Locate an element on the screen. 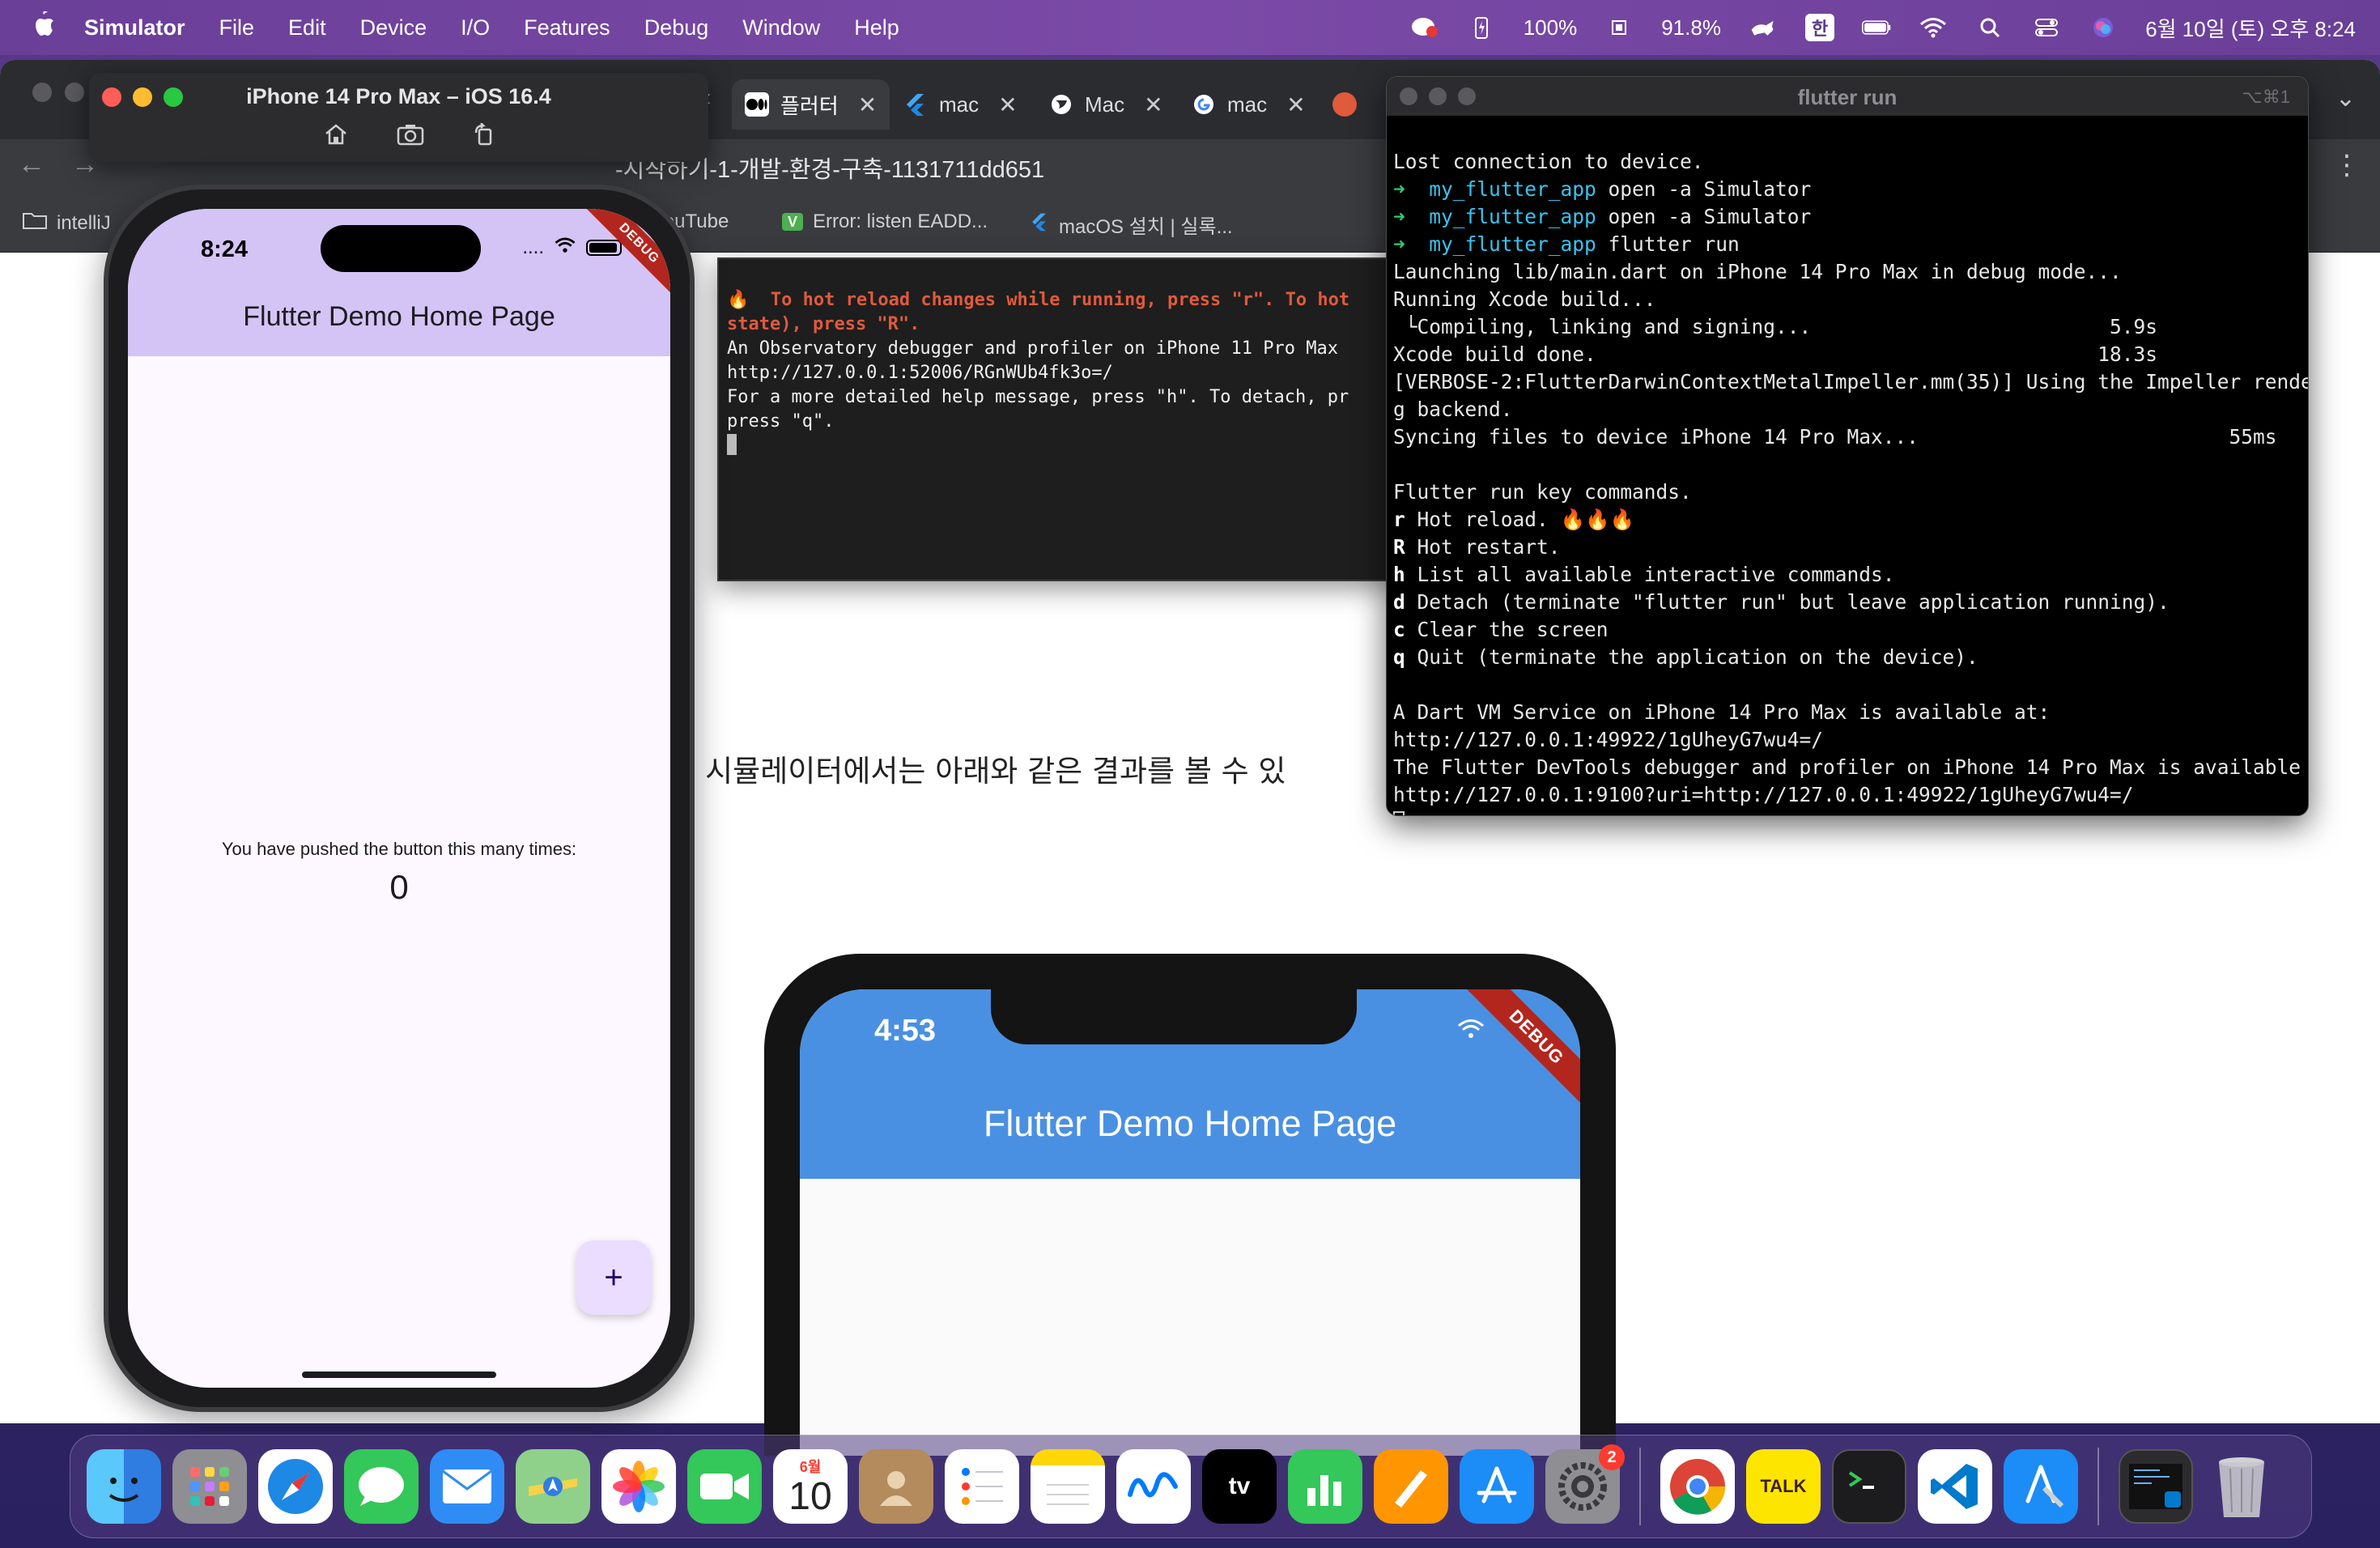 This screenshot has height=1548, width=2380. terminal-title: flutter run is located at coordinates (1848, 97).